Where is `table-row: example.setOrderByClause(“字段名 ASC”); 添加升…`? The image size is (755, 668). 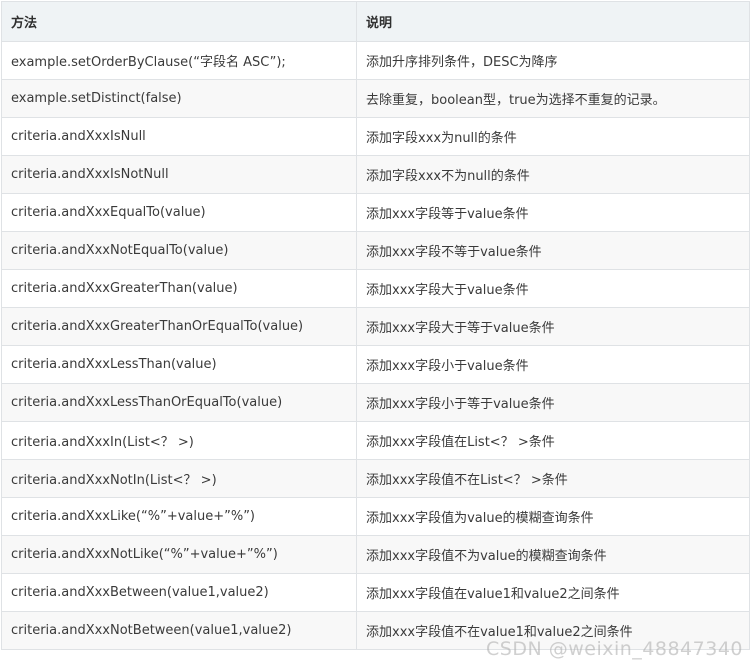 table-row: example.setOrderByClause(“字段名 ASC”); 添加升… is located at coordinates (375, 60).